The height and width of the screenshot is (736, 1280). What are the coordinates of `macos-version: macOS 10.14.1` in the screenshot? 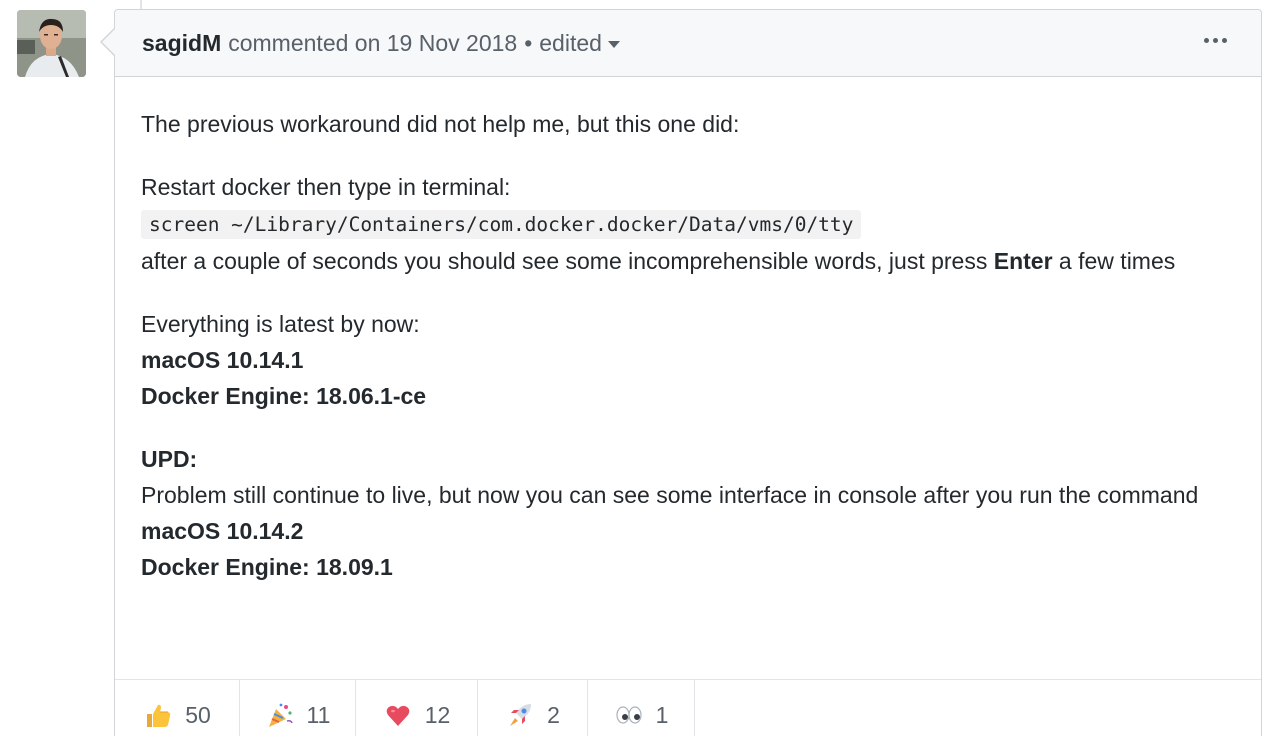 It's located at (222, 360).